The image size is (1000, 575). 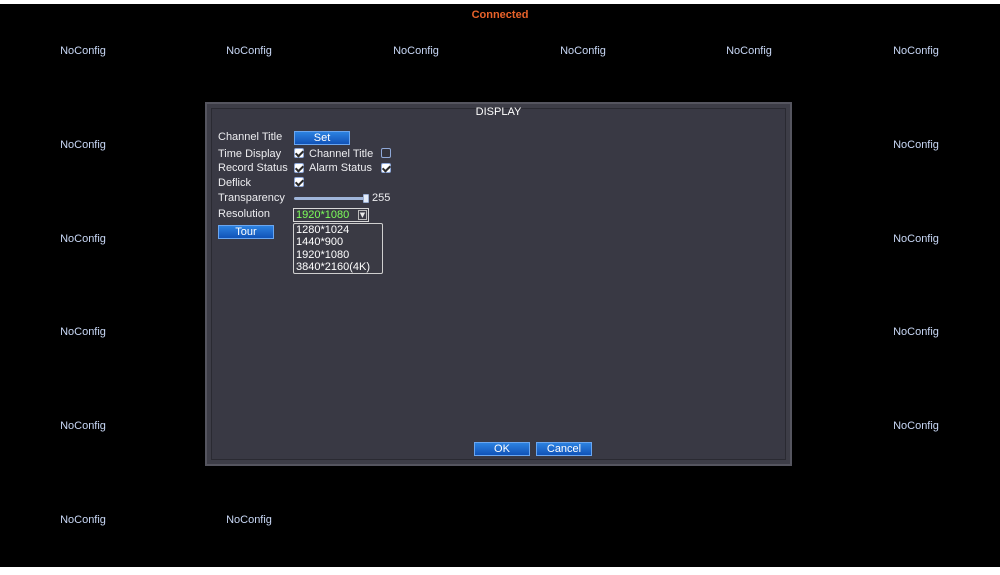 I want to click on transparency-value: 255, so click(x=381, y=198).